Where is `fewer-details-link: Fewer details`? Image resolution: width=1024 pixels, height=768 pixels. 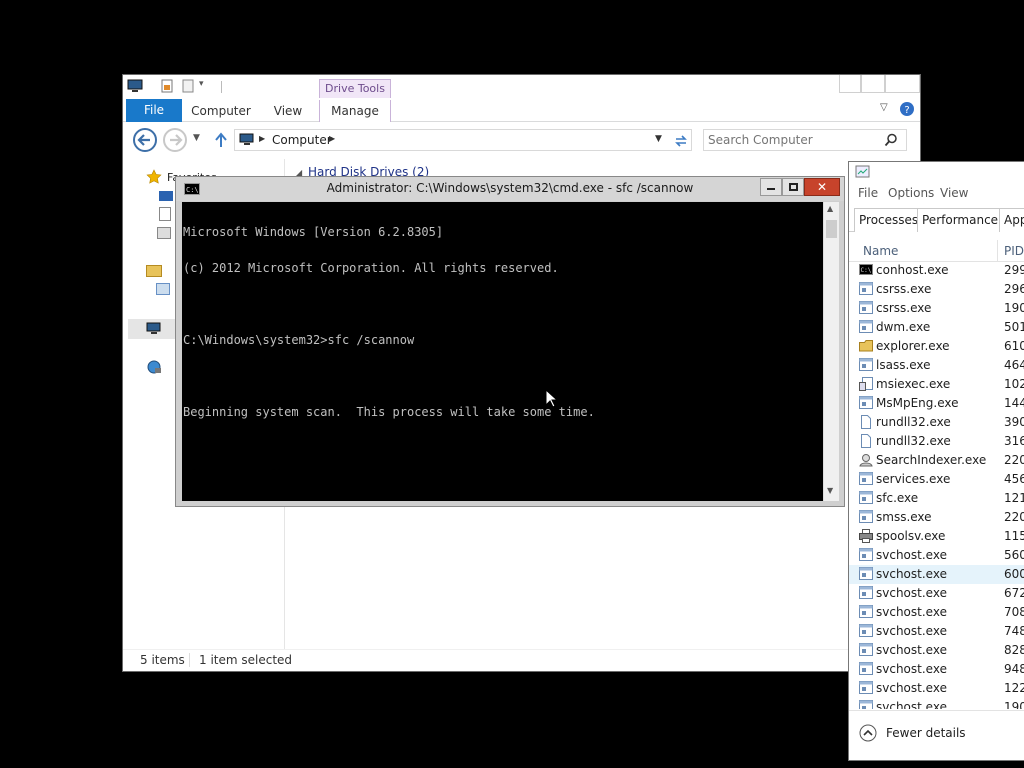
fewer-details-link: Fewer details is located at coordinates (926, 733).